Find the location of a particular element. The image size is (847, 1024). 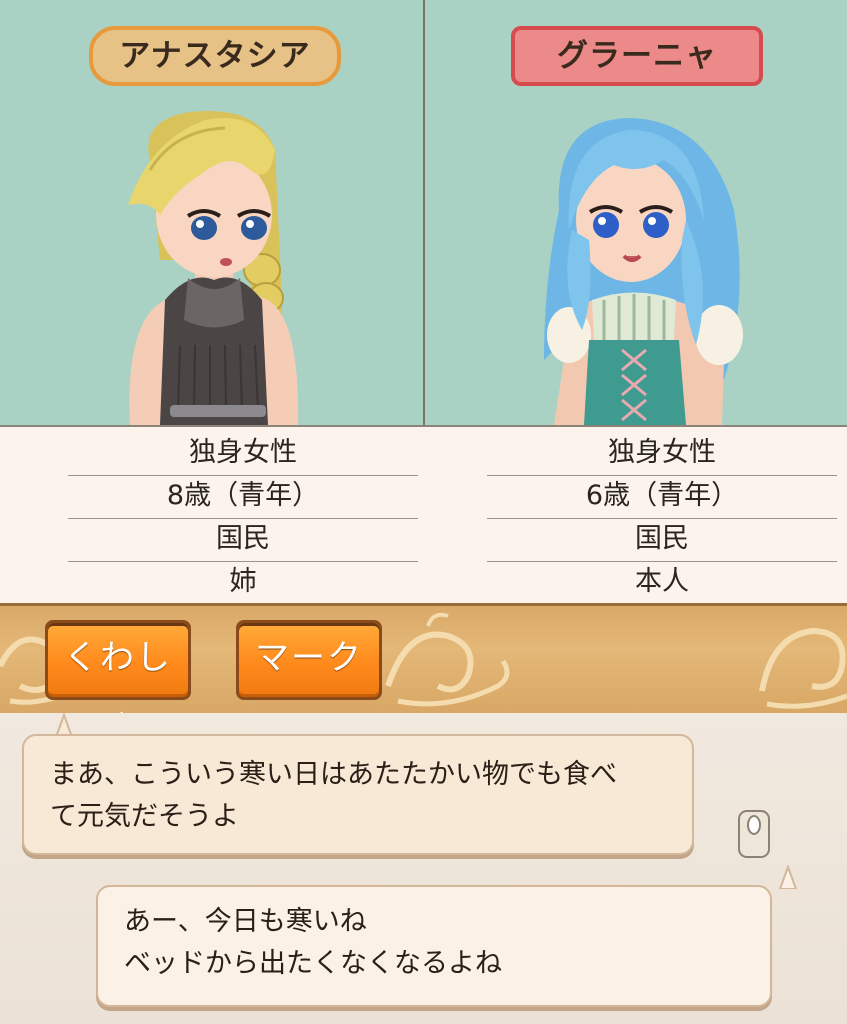

speech-bubble-right: あー、今日も寒いね ベッドから出たくなくなるよね is located at coordinates (434, 946).